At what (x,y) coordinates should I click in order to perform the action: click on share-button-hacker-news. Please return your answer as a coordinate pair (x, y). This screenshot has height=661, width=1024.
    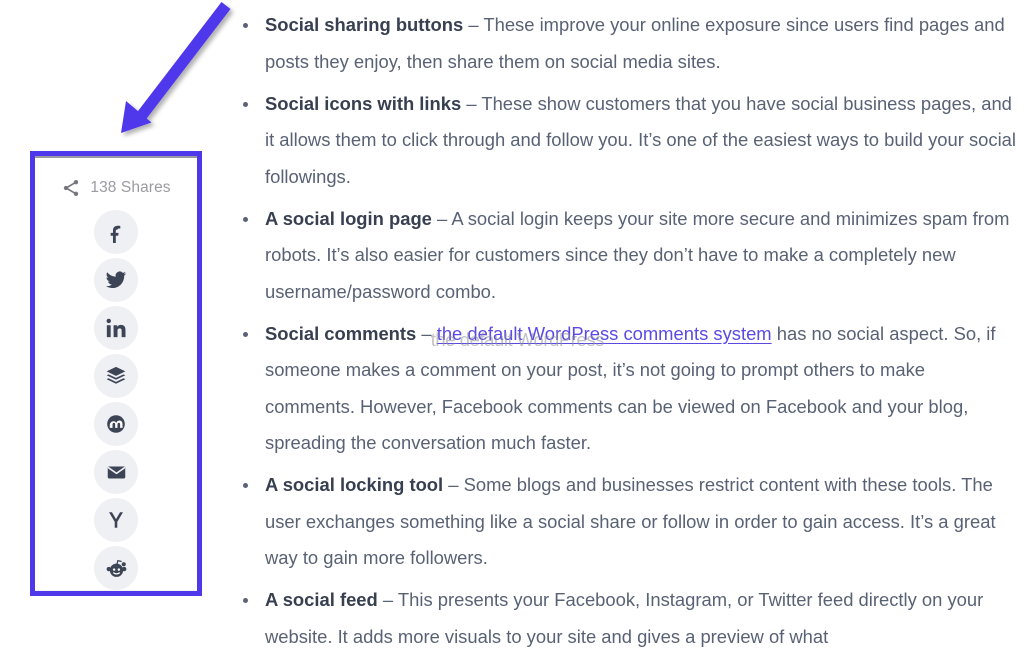
    Looking at the image, I should click on (116, 520).